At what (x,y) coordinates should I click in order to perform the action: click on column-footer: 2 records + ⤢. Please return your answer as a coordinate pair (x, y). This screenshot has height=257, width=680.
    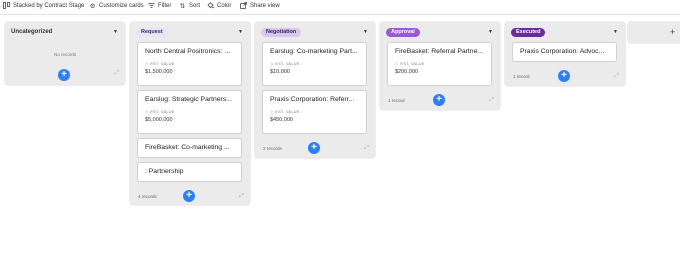
    Looking at the image, I should click on (315, 148).